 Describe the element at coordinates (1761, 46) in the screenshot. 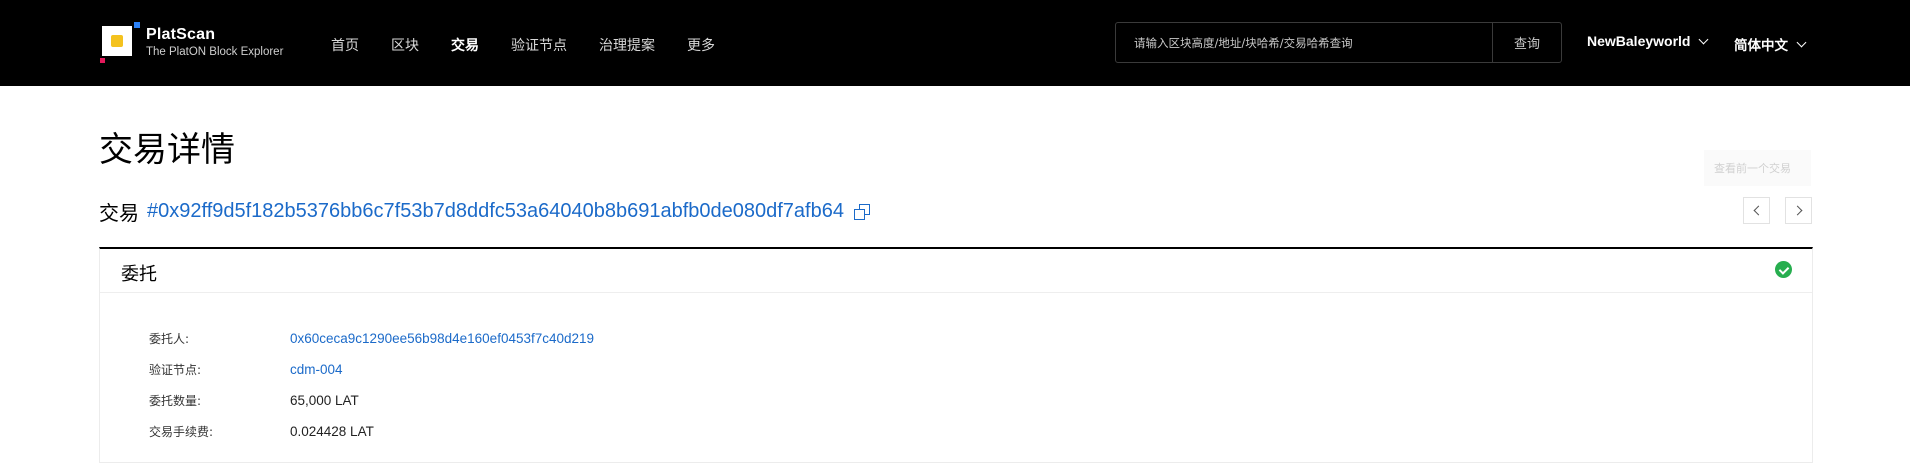

I see `language-label: 简体中文` at that location.